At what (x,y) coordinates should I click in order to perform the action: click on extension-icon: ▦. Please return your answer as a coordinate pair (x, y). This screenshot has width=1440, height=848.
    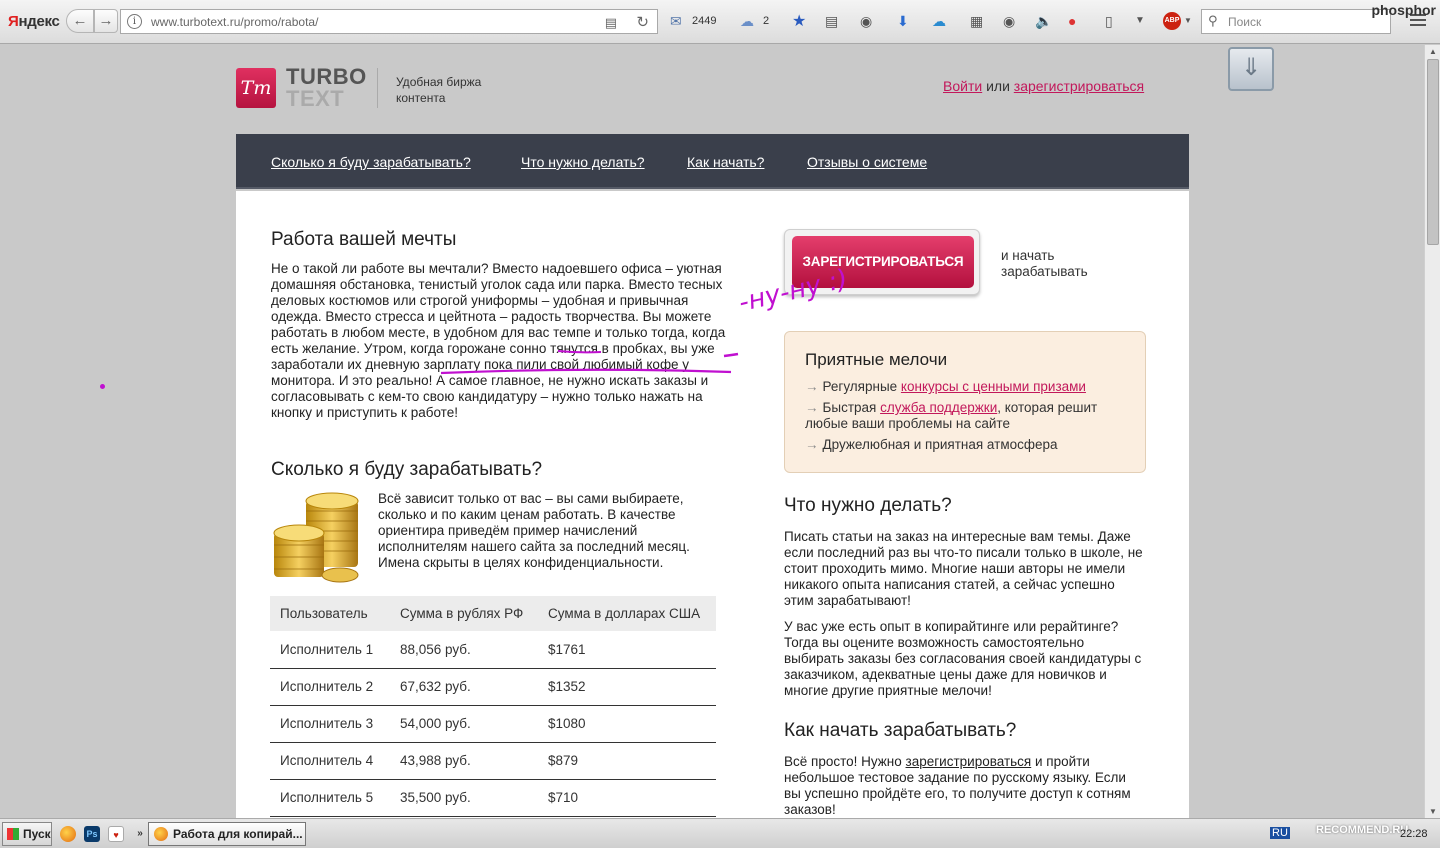
    Looking at the image, I should click on (976, 21).